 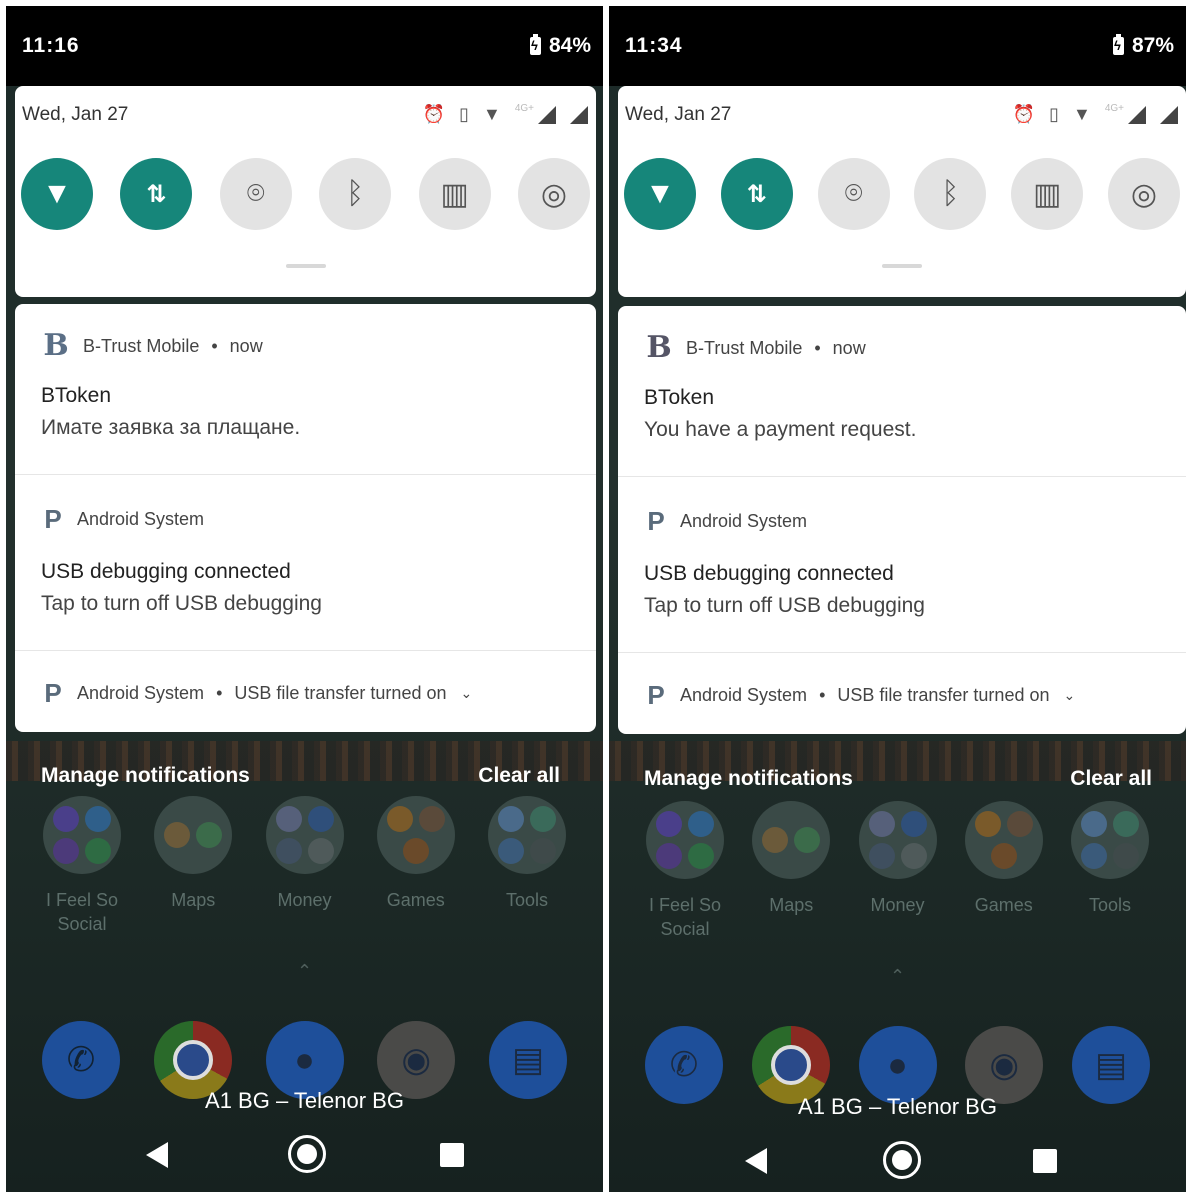 What do you see at coordinates (679, 397) in the screenshot?
I see `notification-title: BToken` at bounding box center [679, 397].